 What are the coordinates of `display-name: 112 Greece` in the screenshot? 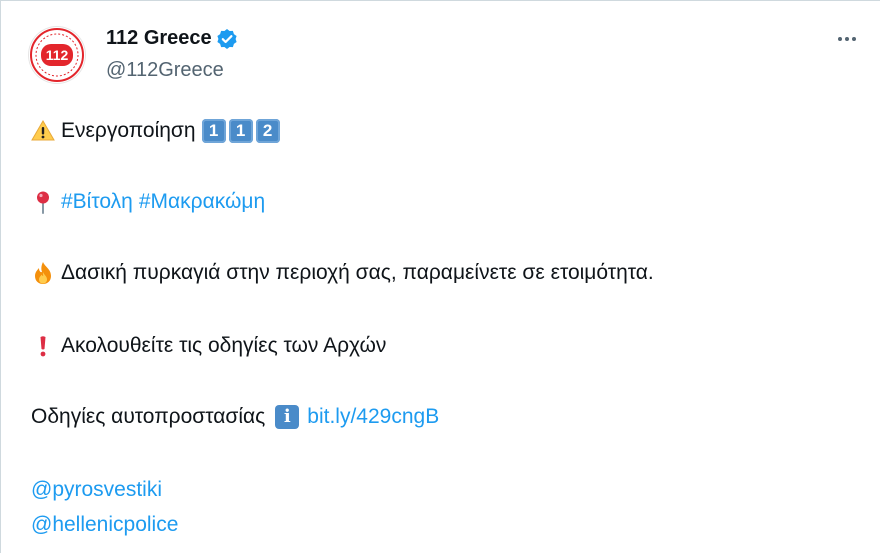 It's located at (159, 38).